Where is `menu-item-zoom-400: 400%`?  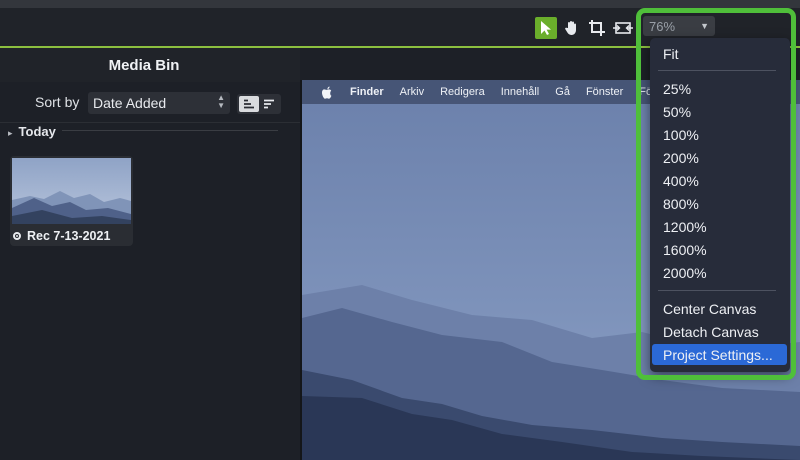
menu-item-zoom-400: 400% is located at coordinates (681, 181).